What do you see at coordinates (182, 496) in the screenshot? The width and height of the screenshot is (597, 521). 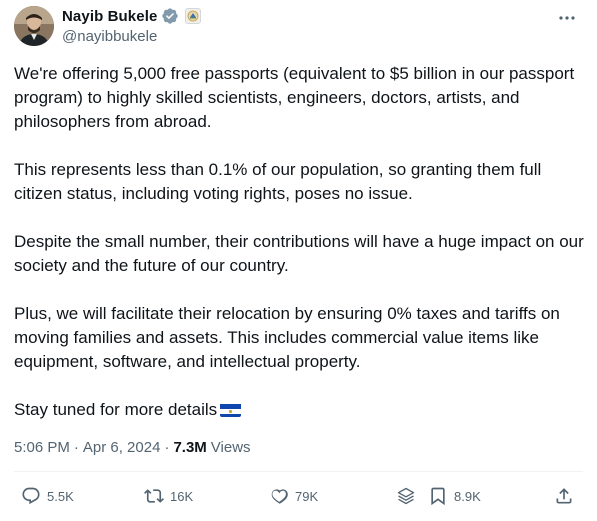 I see `repost-count: 16K` at bounding box center [182, 496].